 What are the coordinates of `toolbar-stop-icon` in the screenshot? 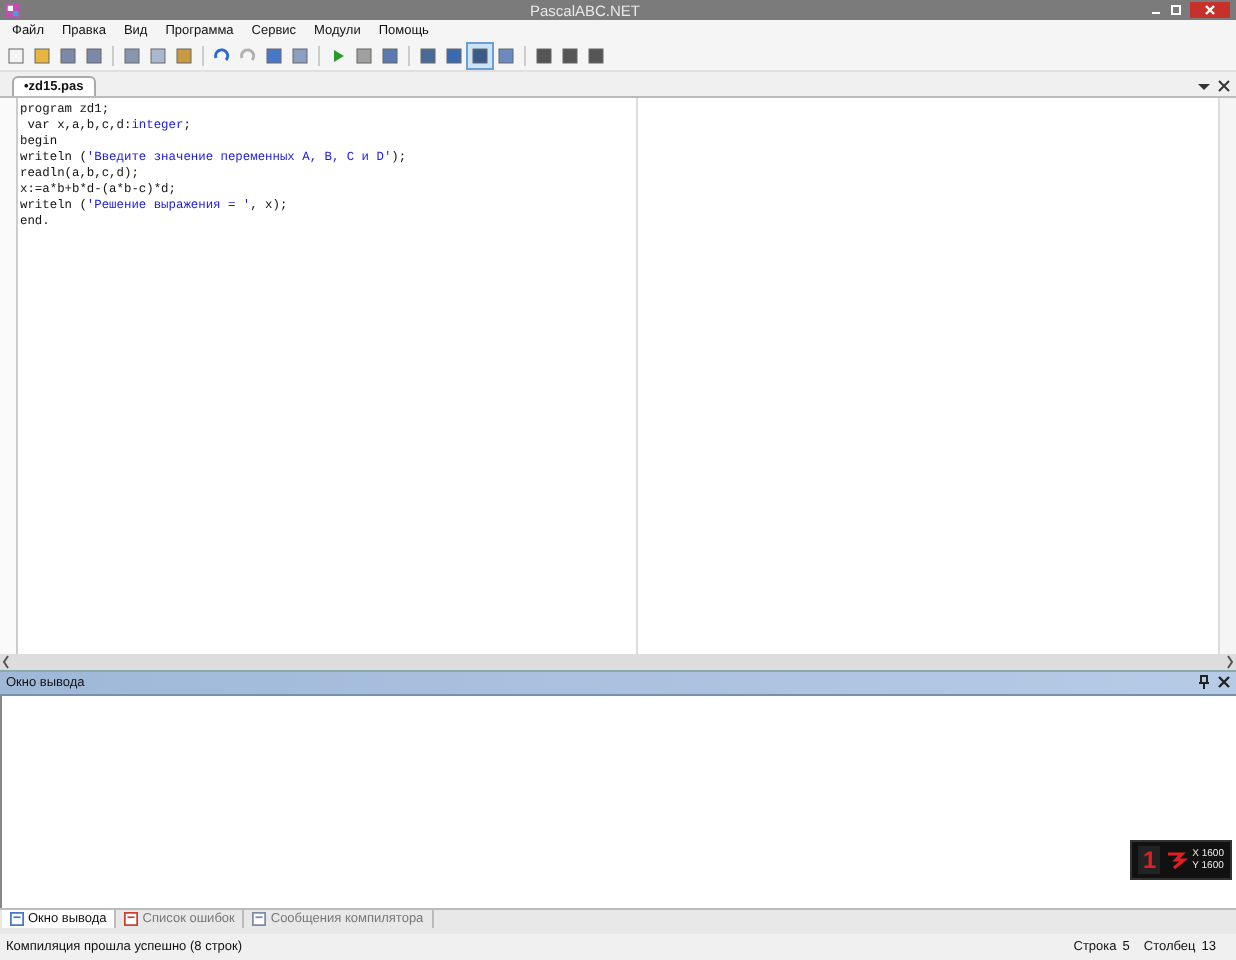 It's located at (364, 55).